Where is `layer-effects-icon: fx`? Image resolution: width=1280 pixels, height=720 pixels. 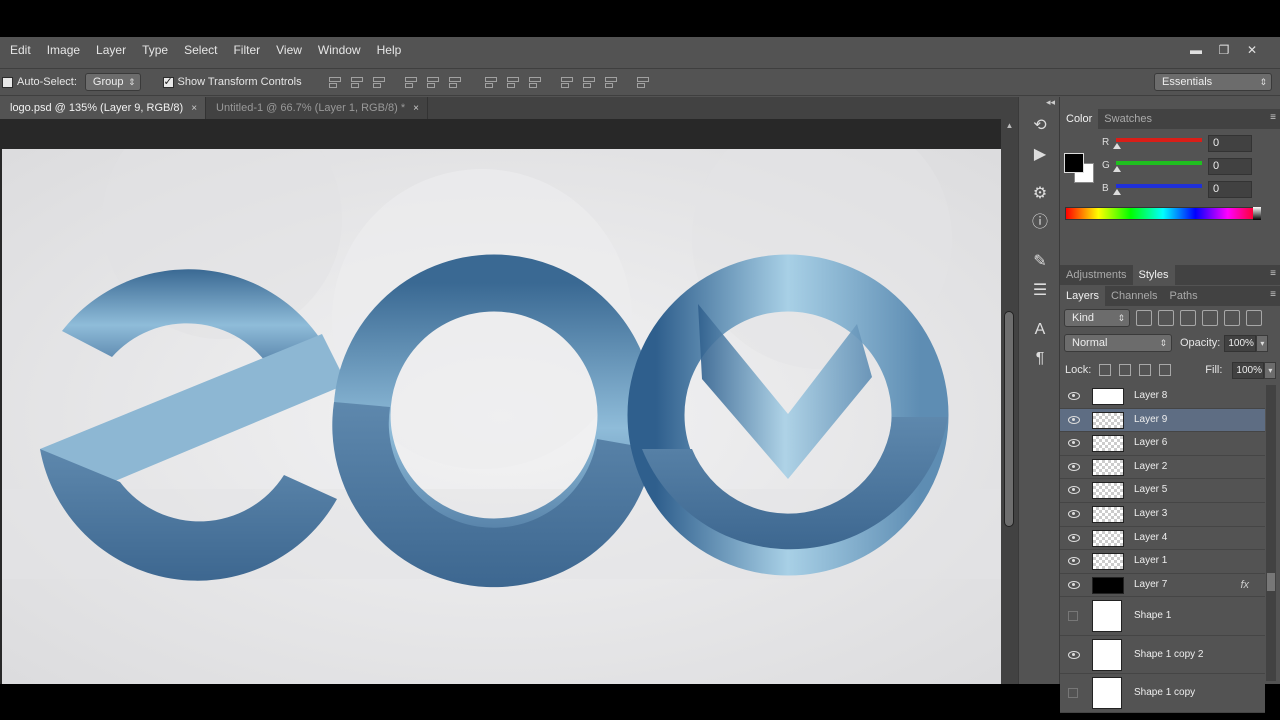
layer-effects-icon: fx is located at coordinates (1244, 585).